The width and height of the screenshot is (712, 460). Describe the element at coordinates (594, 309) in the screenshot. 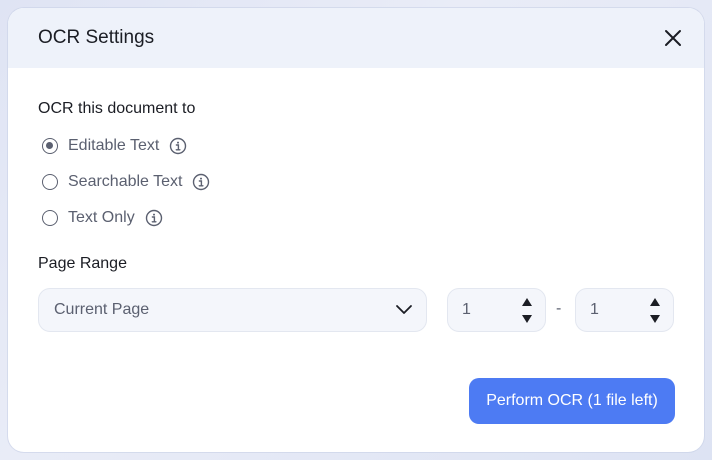

I see `page-to-value: 1` at that location.